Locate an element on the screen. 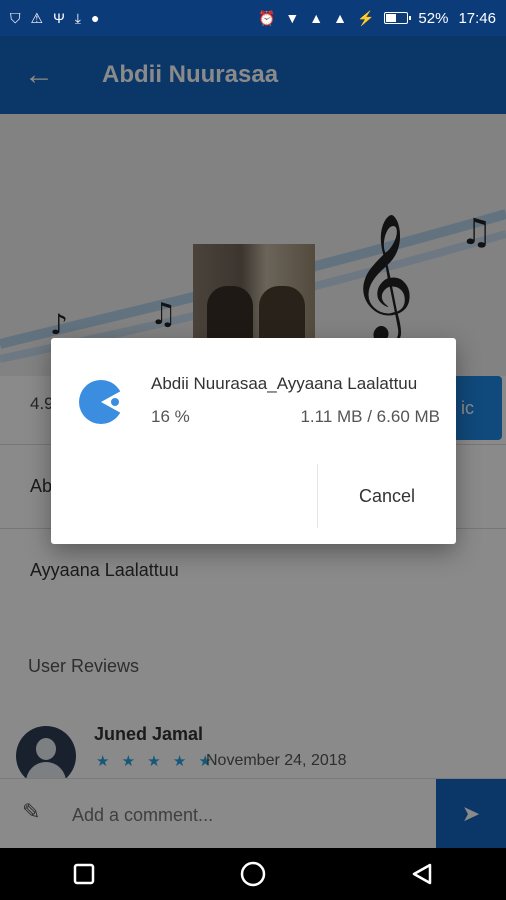  status-bar: ⛉ ⚠ Ψ ⤓ ● ⏰ ▼ ▲ ▲ ⚡ 52% 17:46 is located at coordinates (253, 18).